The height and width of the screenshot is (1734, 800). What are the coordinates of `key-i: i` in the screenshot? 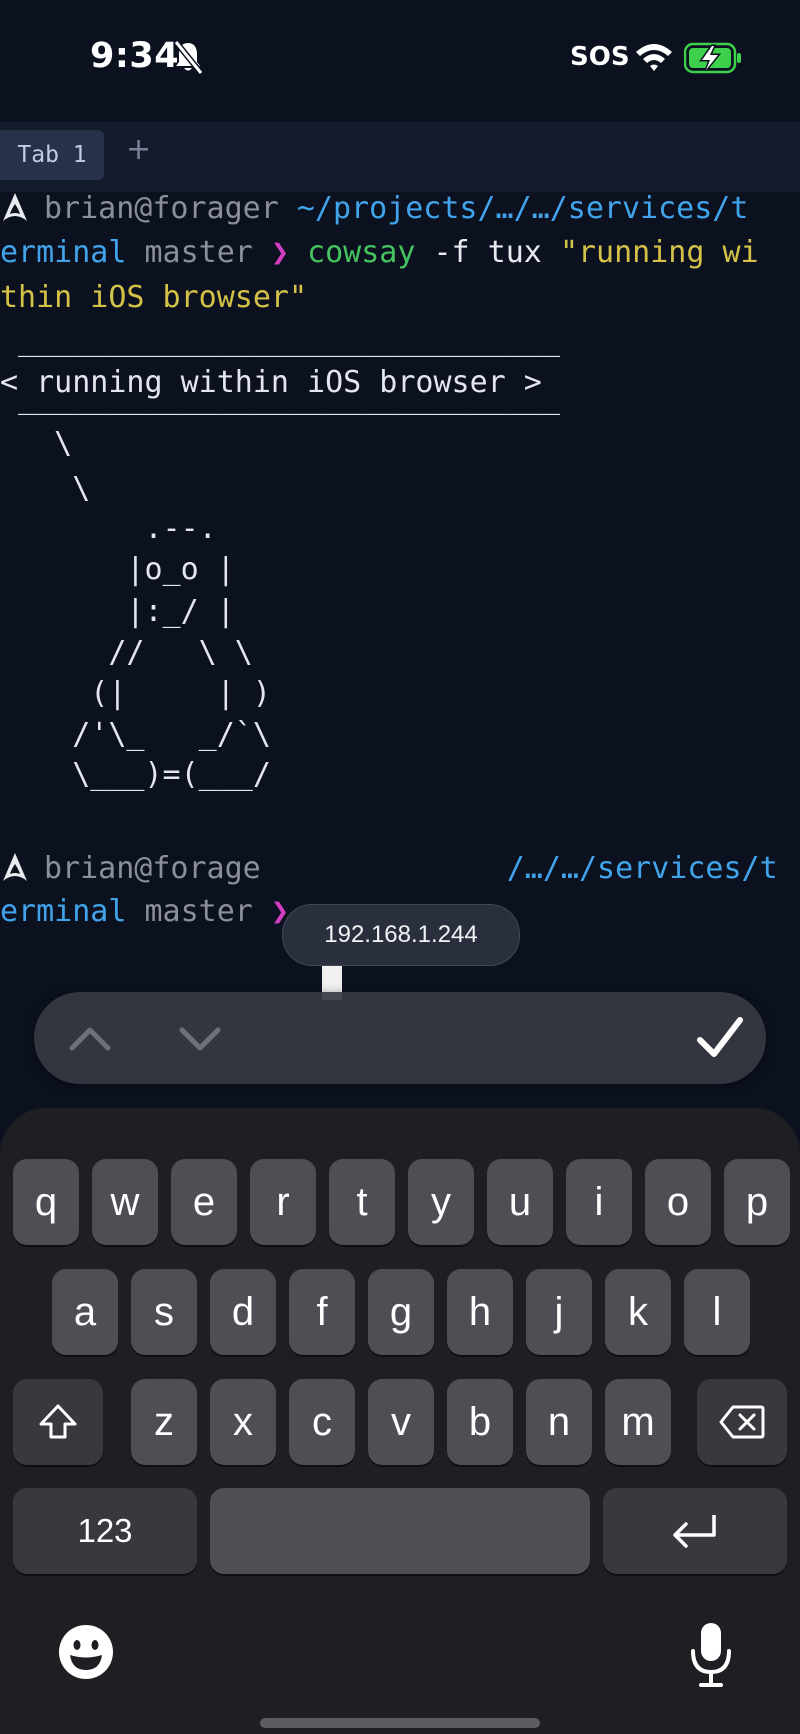 It's located at (599, 1202).